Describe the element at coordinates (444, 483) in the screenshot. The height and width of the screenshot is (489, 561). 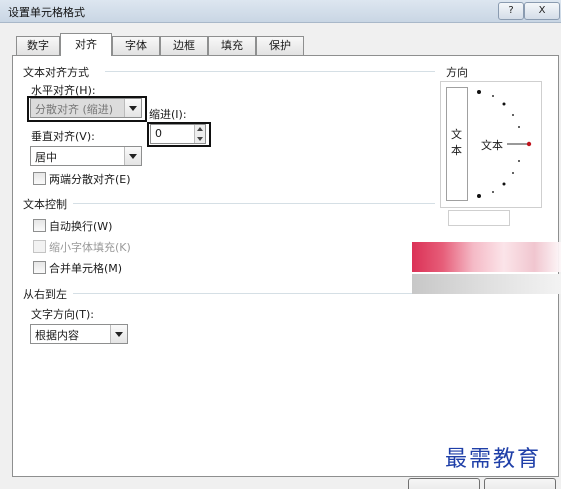
I see `ok-button` at that location.